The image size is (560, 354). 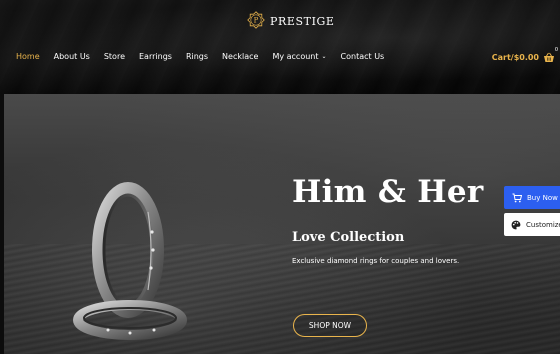 I want to click on buy-now-label: Buy Now, so click(x=542, y=197).